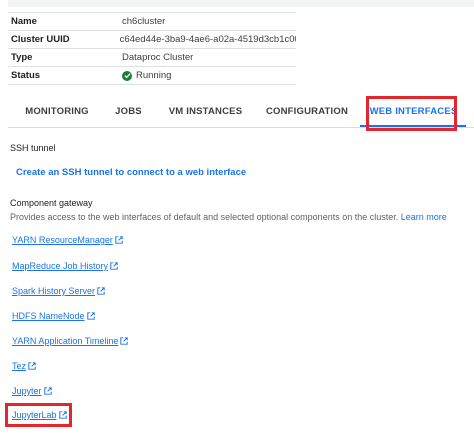  What do you see at coordinates (207, 39) in the screenshot?
I see `details-value: c64ed44e-3ba9-4ae6-a02a-4519d3cb1c00` at bounding box center [207, 39].